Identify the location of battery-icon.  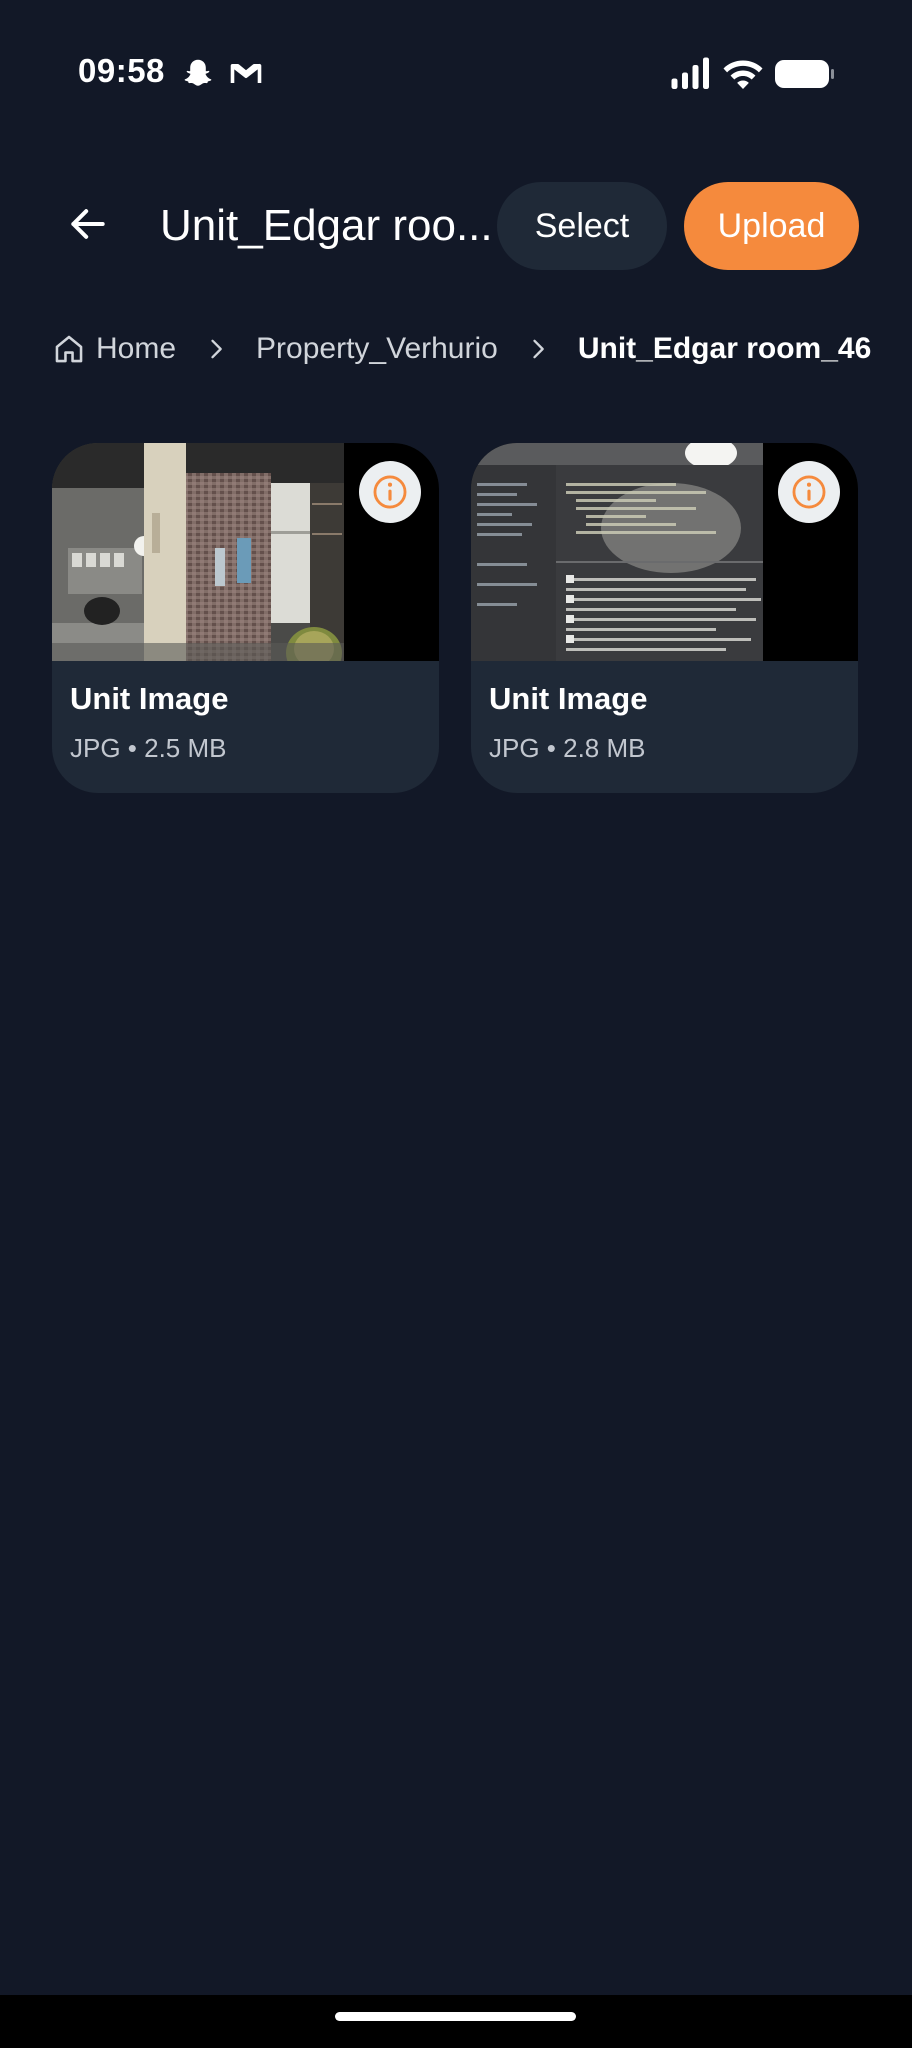
(805, 74).